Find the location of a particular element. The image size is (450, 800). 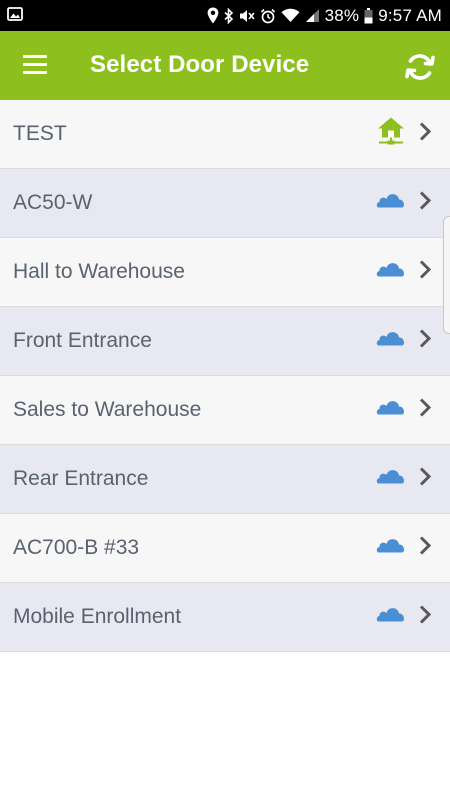

alarm-icon is located at coordinates (268, 16).